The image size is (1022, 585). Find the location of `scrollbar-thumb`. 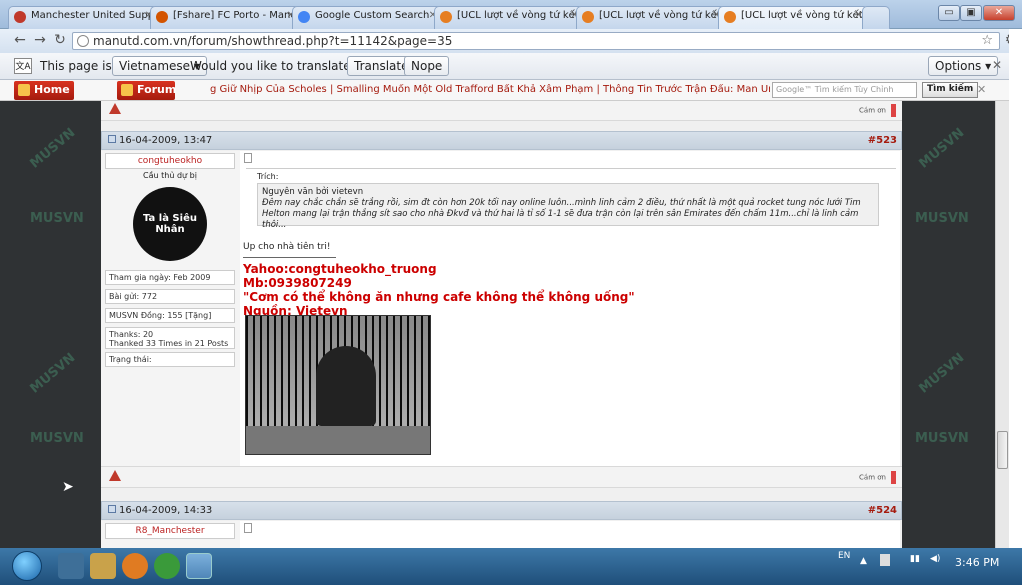

scrollbar-thumb is located at coordinates (1002, 450).